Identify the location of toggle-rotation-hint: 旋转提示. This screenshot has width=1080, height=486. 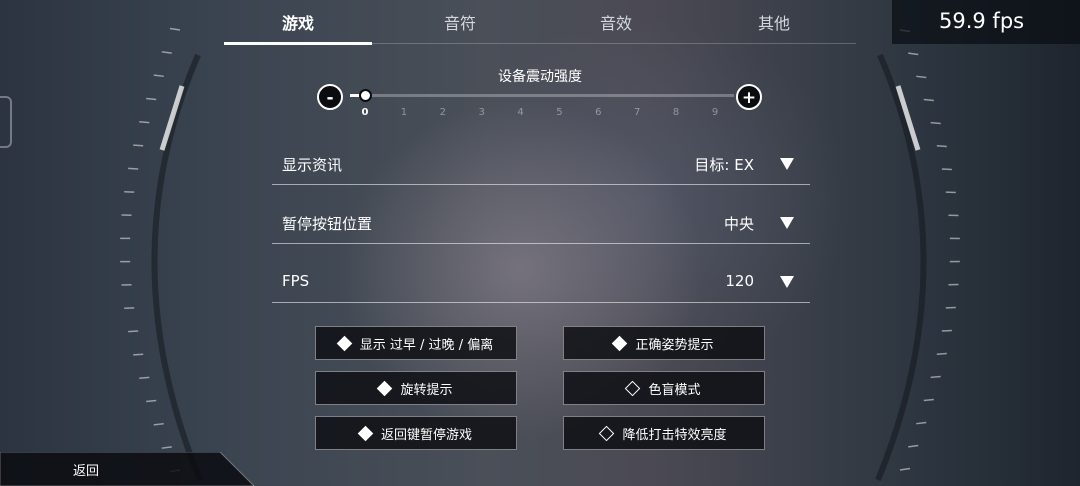
(416, 388).